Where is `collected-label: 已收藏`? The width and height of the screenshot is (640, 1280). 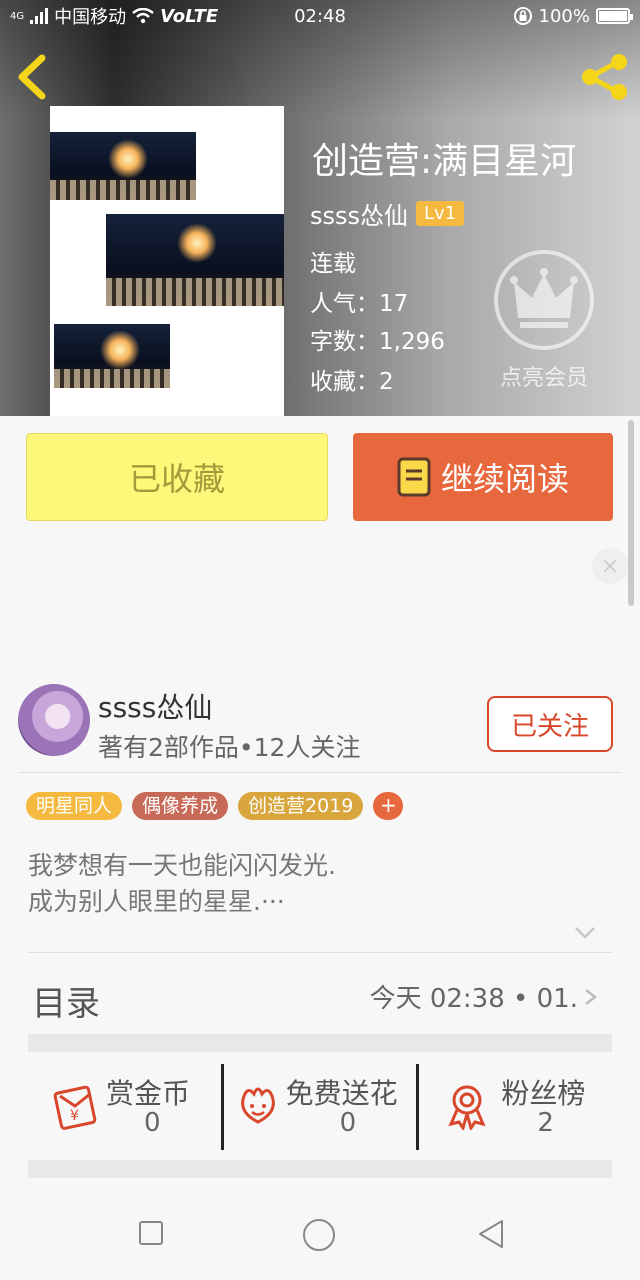
collected-label: 已收藏 is located at coordinates (176, 479).